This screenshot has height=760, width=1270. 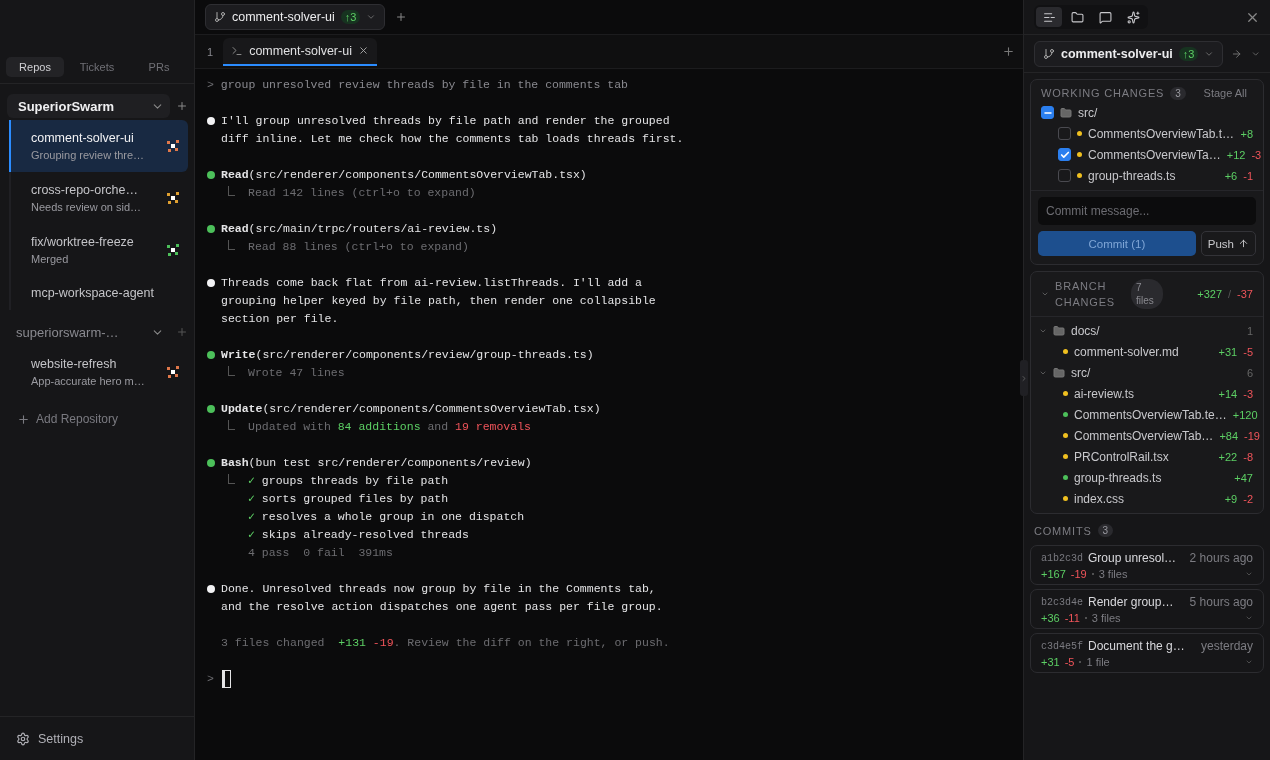 I want to click on commit-time: 5 hours ago, so click(x=1221, y=602).